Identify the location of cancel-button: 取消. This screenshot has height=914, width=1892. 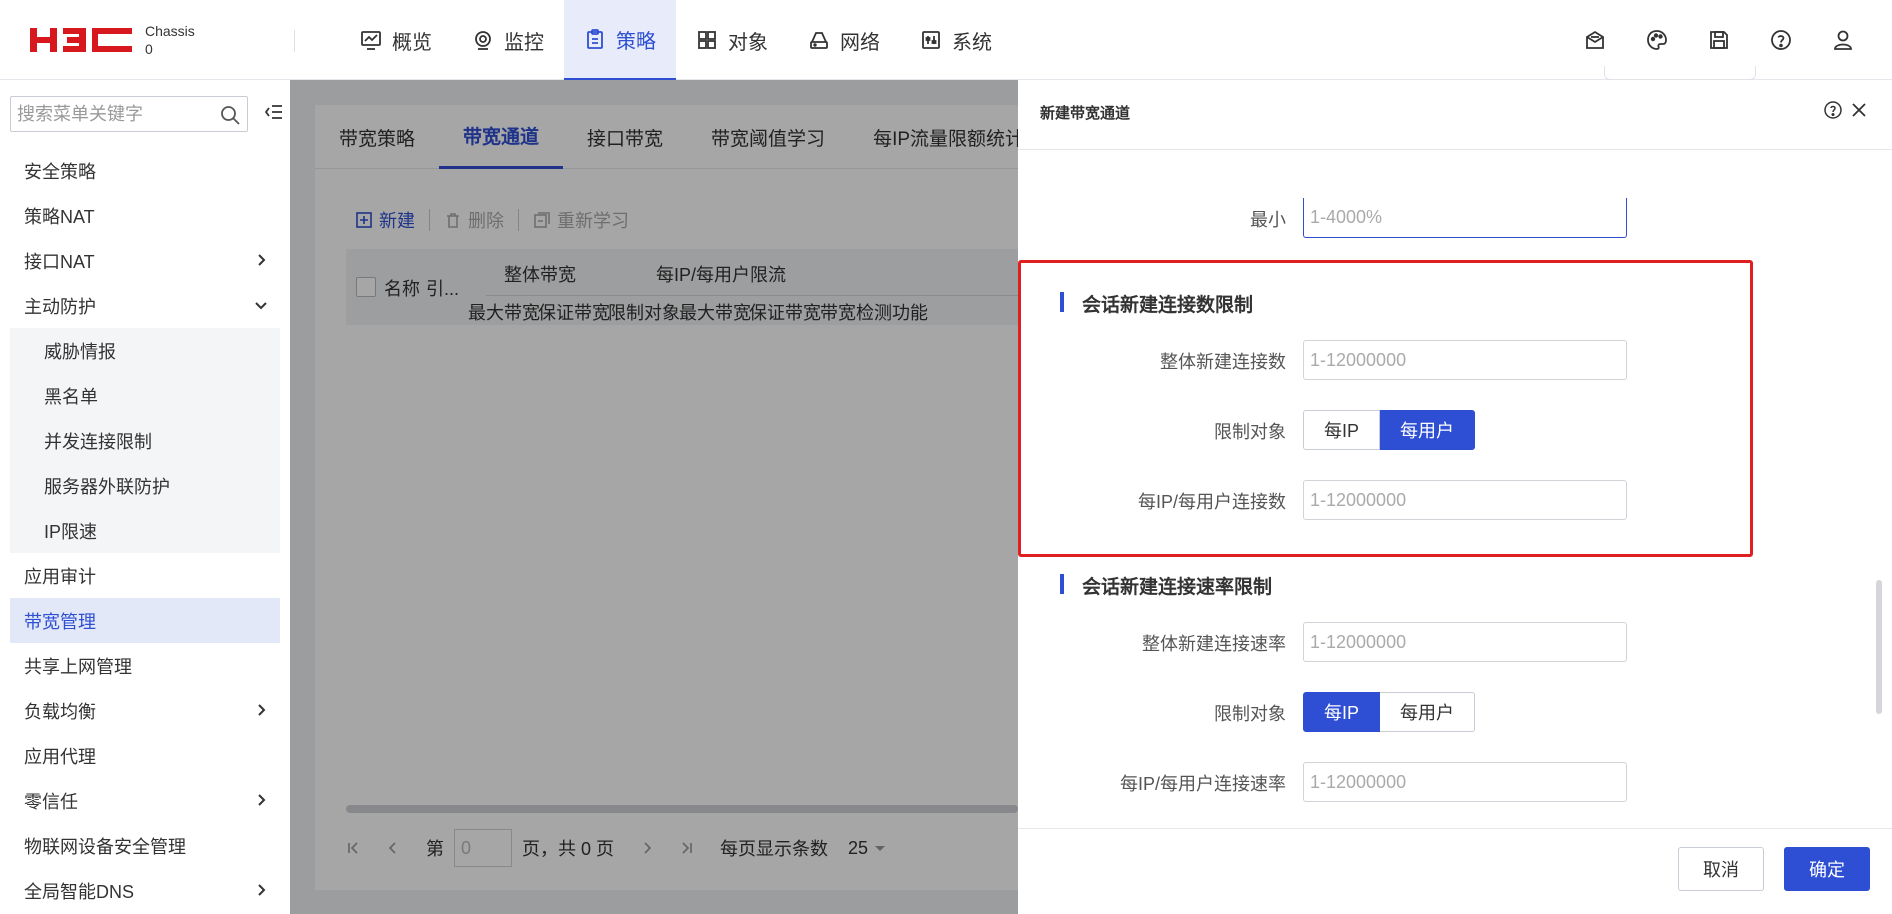
(1721, 869).